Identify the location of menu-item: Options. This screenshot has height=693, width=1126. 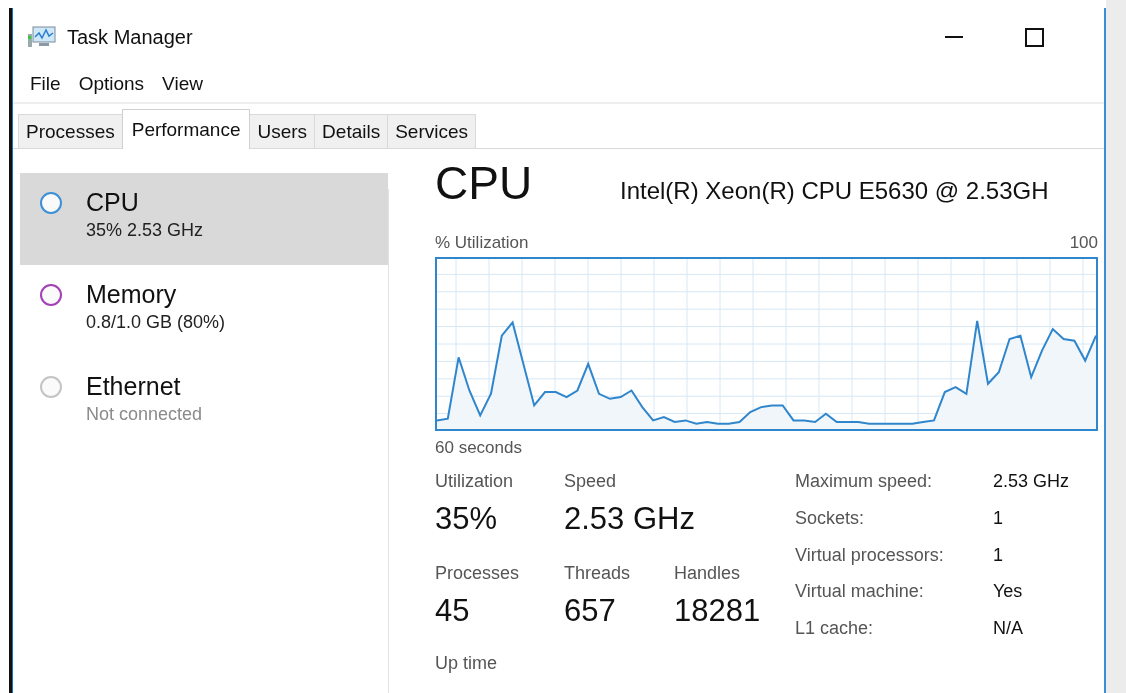
(111, 84).